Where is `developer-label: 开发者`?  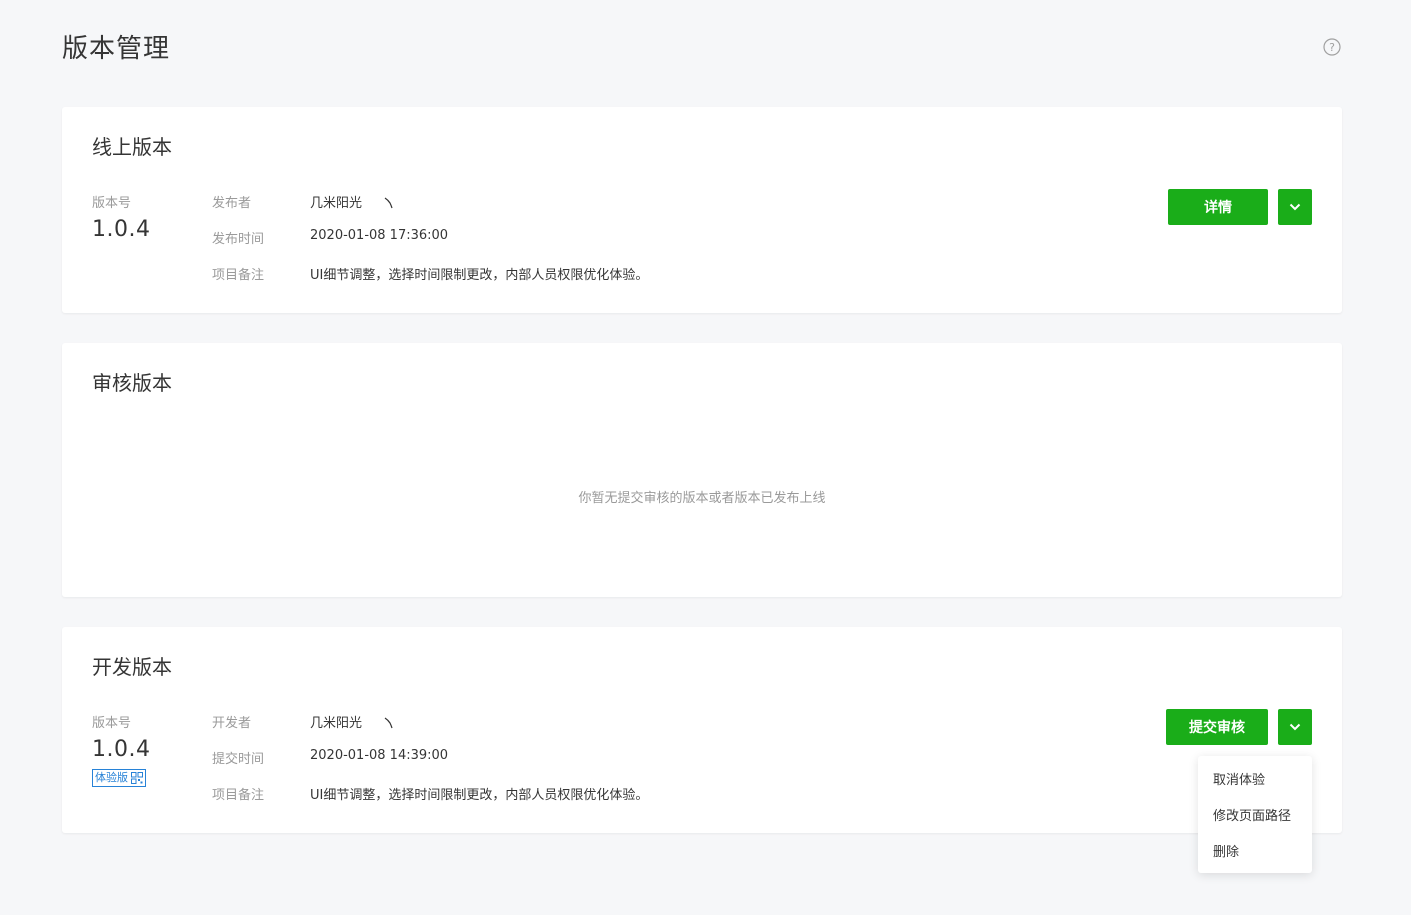
developer-label: 开发者 is located at coordinates (232, 723).